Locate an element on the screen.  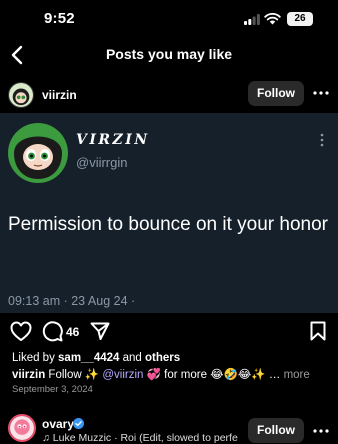
liked-by-others: others is located at coordinates (162, 358).